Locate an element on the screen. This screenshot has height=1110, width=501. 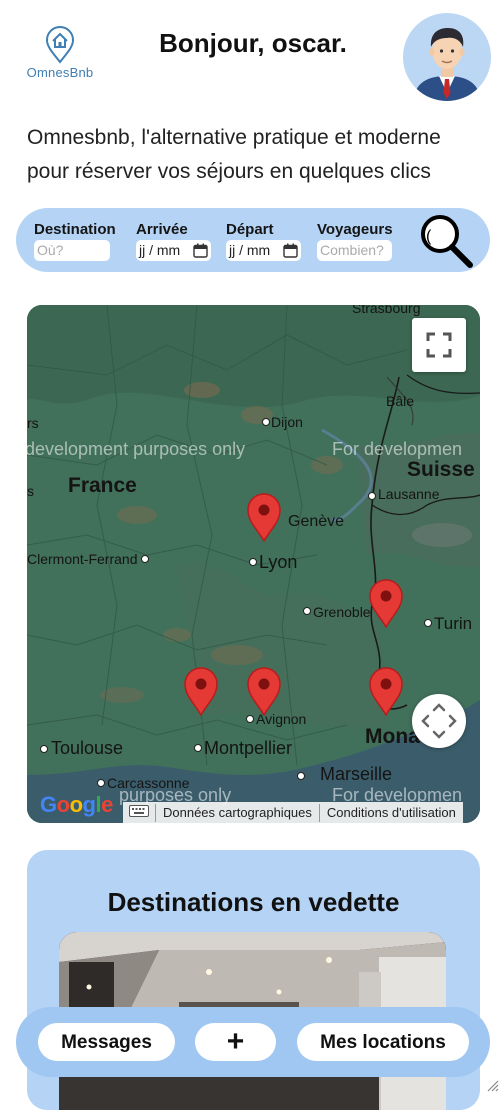
map-label-turin: Turin is located at coordinates (453, 623).